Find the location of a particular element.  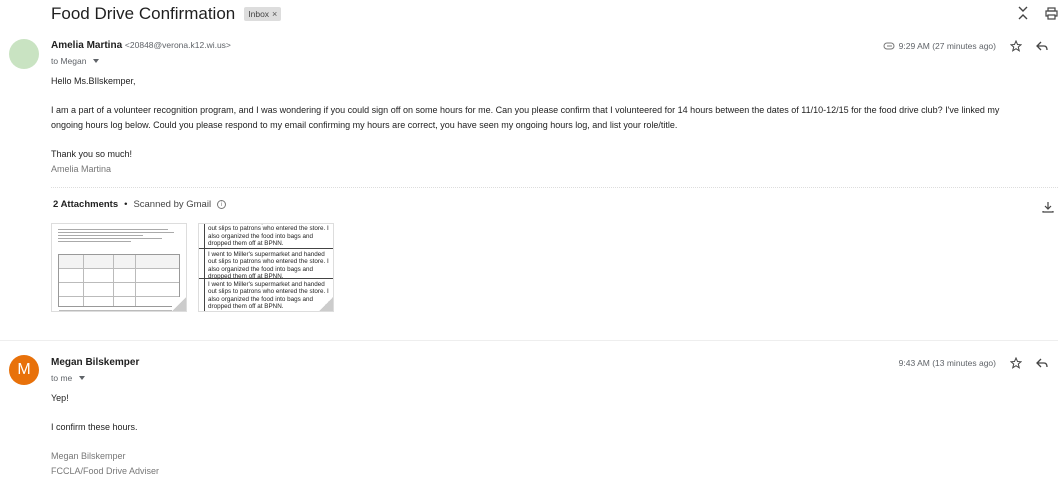

recipient-details: to me is located at coordinates (68, 378).